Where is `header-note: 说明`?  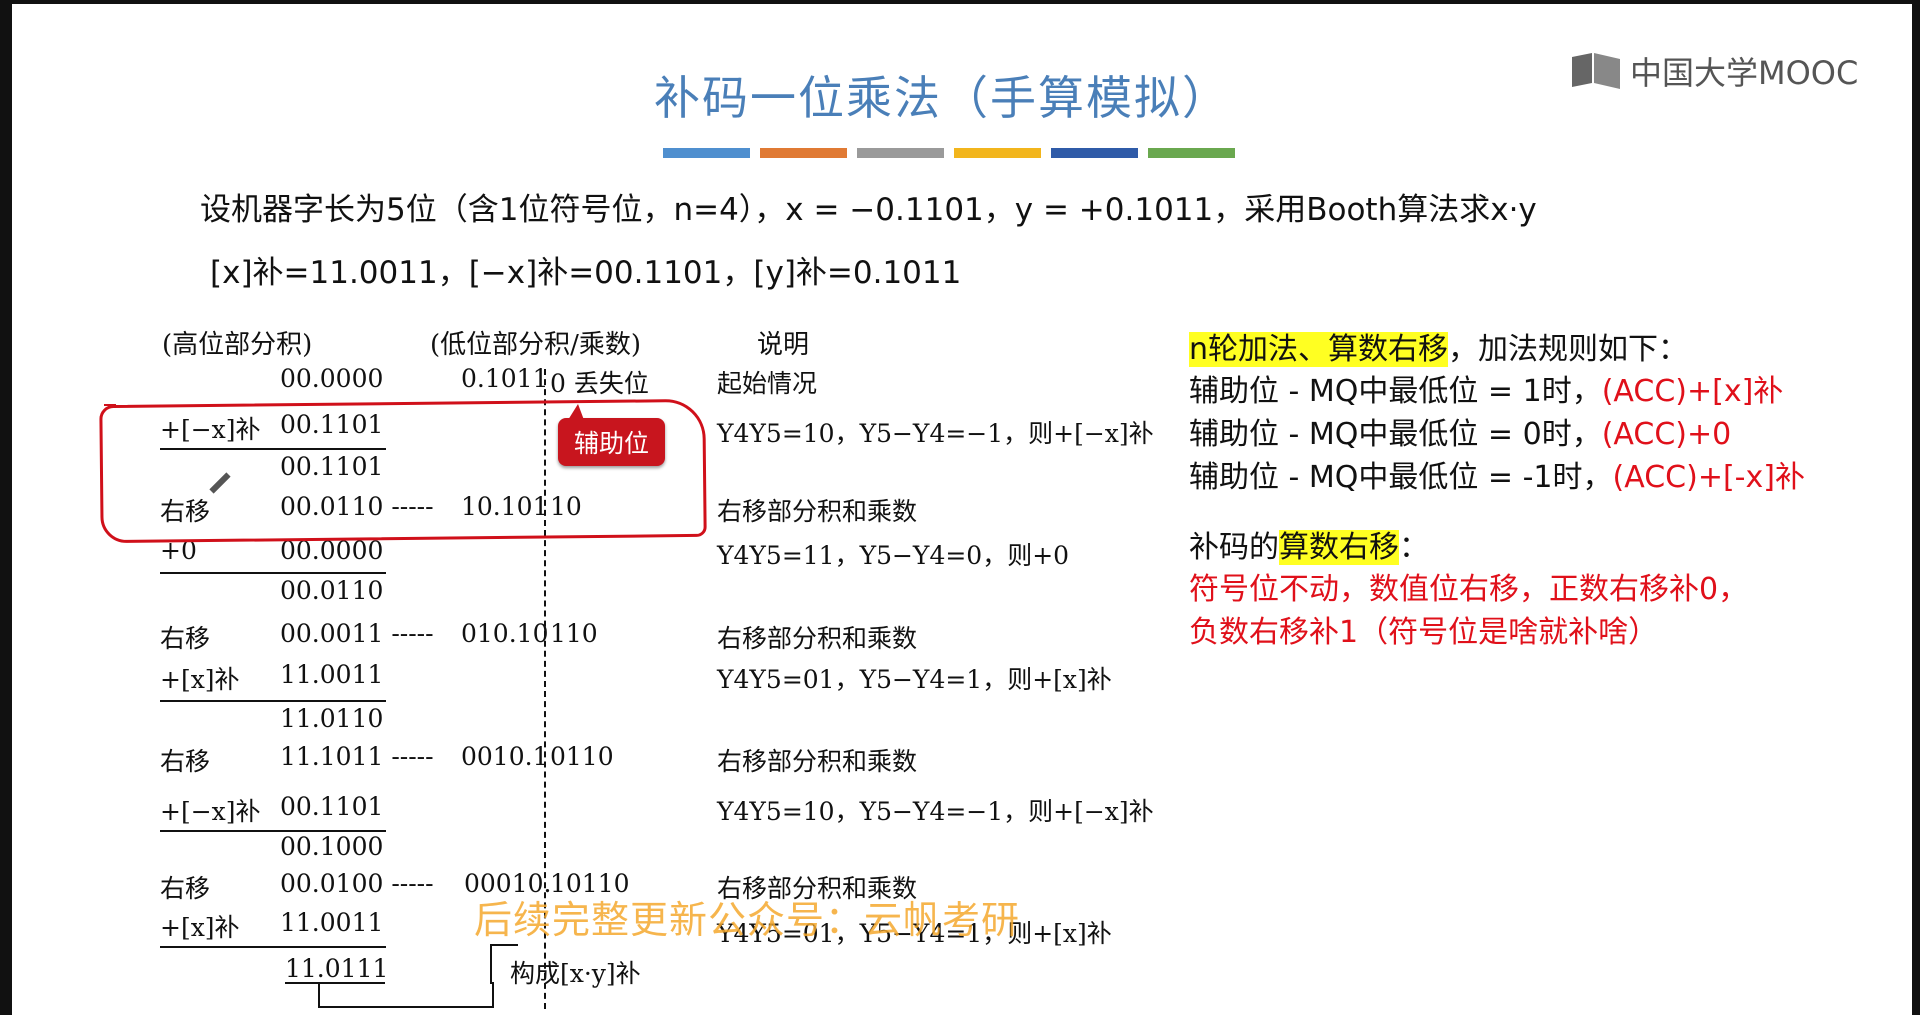 header-note: 说明 is located at coordinates (783, 345).